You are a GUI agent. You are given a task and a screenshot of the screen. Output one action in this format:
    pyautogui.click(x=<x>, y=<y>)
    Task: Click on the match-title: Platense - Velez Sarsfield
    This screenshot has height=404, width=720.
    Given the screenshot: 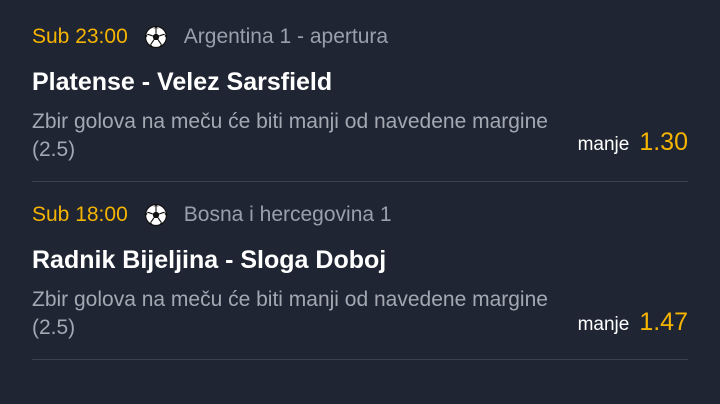 What is the action you would take?
    pyautogui.click(x=182, y=82)
    